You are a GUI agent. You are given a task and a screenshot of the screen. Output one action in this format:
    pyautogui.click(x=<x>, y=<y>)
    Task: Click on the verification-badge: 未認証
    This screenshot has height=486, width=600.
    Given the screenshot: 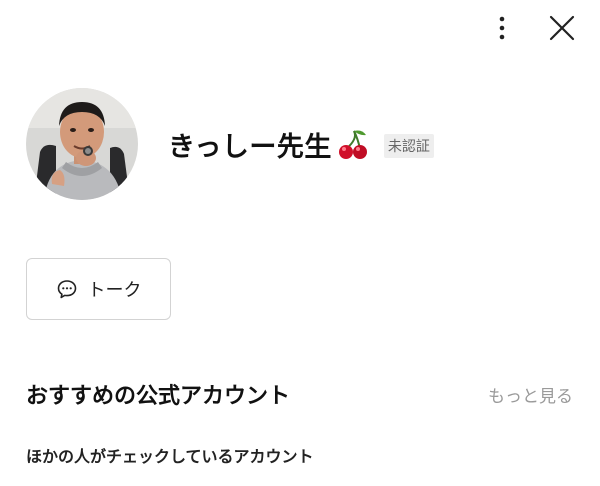 What is the action you would take?
    pyautogui.click(x=408, y=146)
    